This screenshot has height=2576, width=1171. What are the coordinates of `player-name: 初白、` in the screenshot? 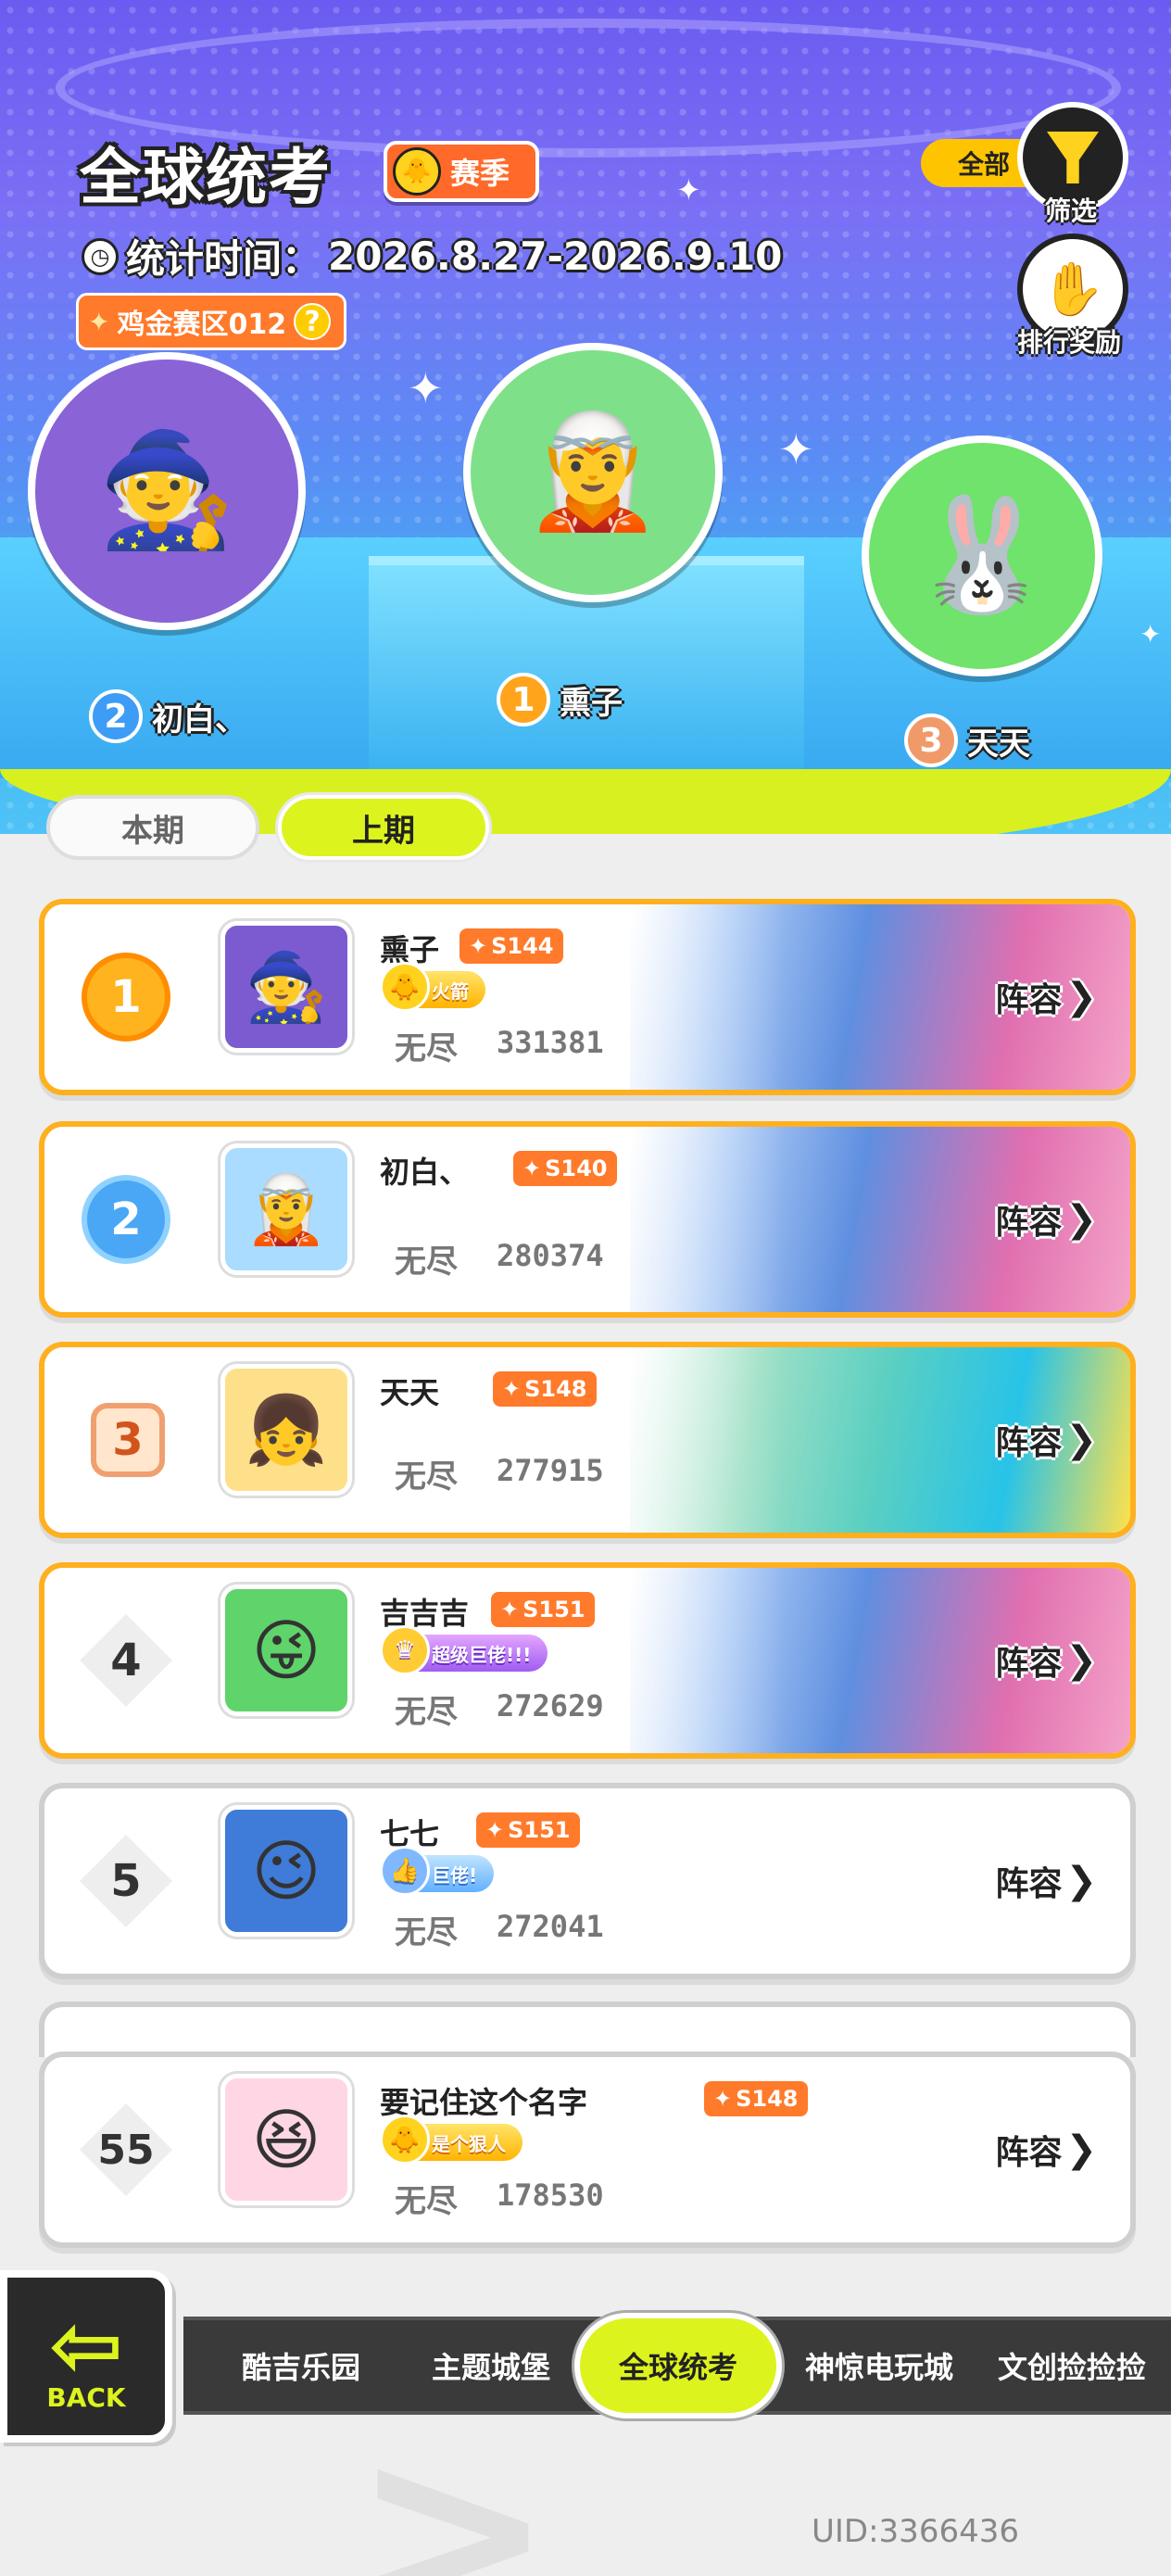 It's located at (425, 1172).